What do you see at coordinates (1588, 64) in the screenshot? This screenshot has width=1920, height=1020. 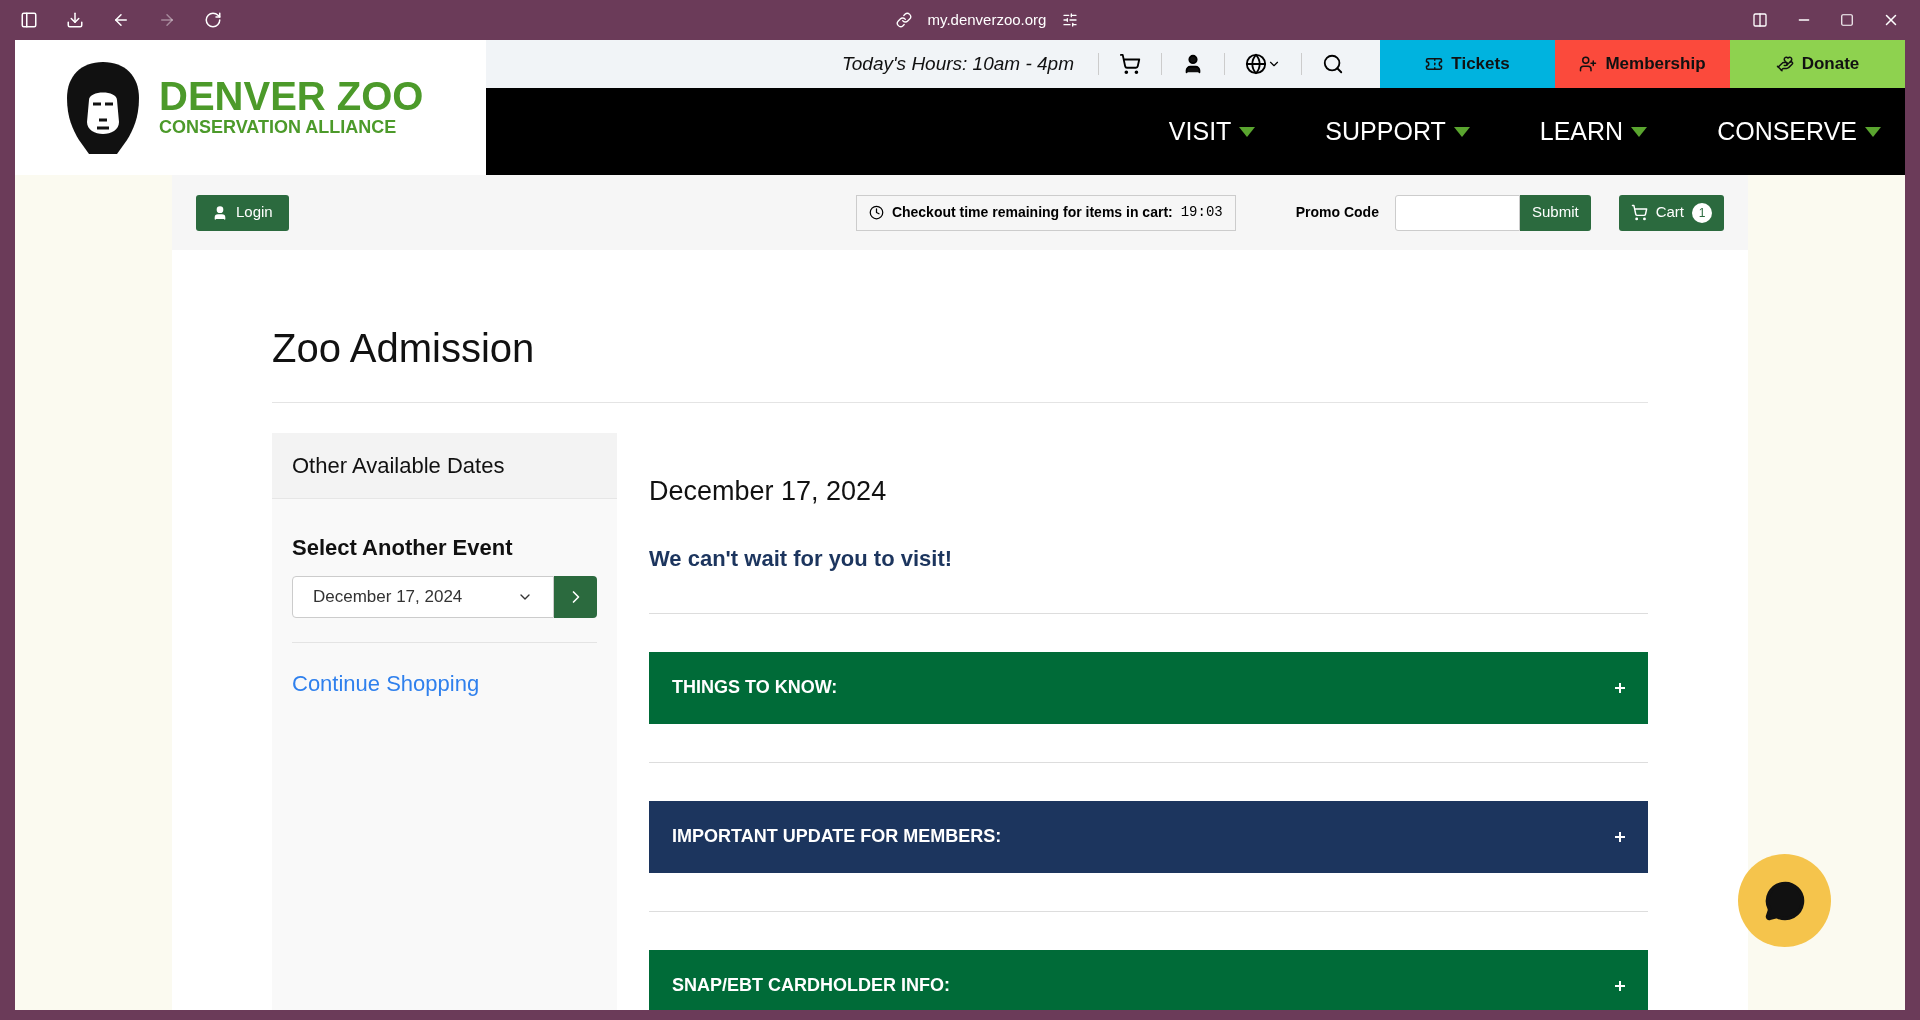 I see `add-user-icon` at bounding box center [1588, 64].